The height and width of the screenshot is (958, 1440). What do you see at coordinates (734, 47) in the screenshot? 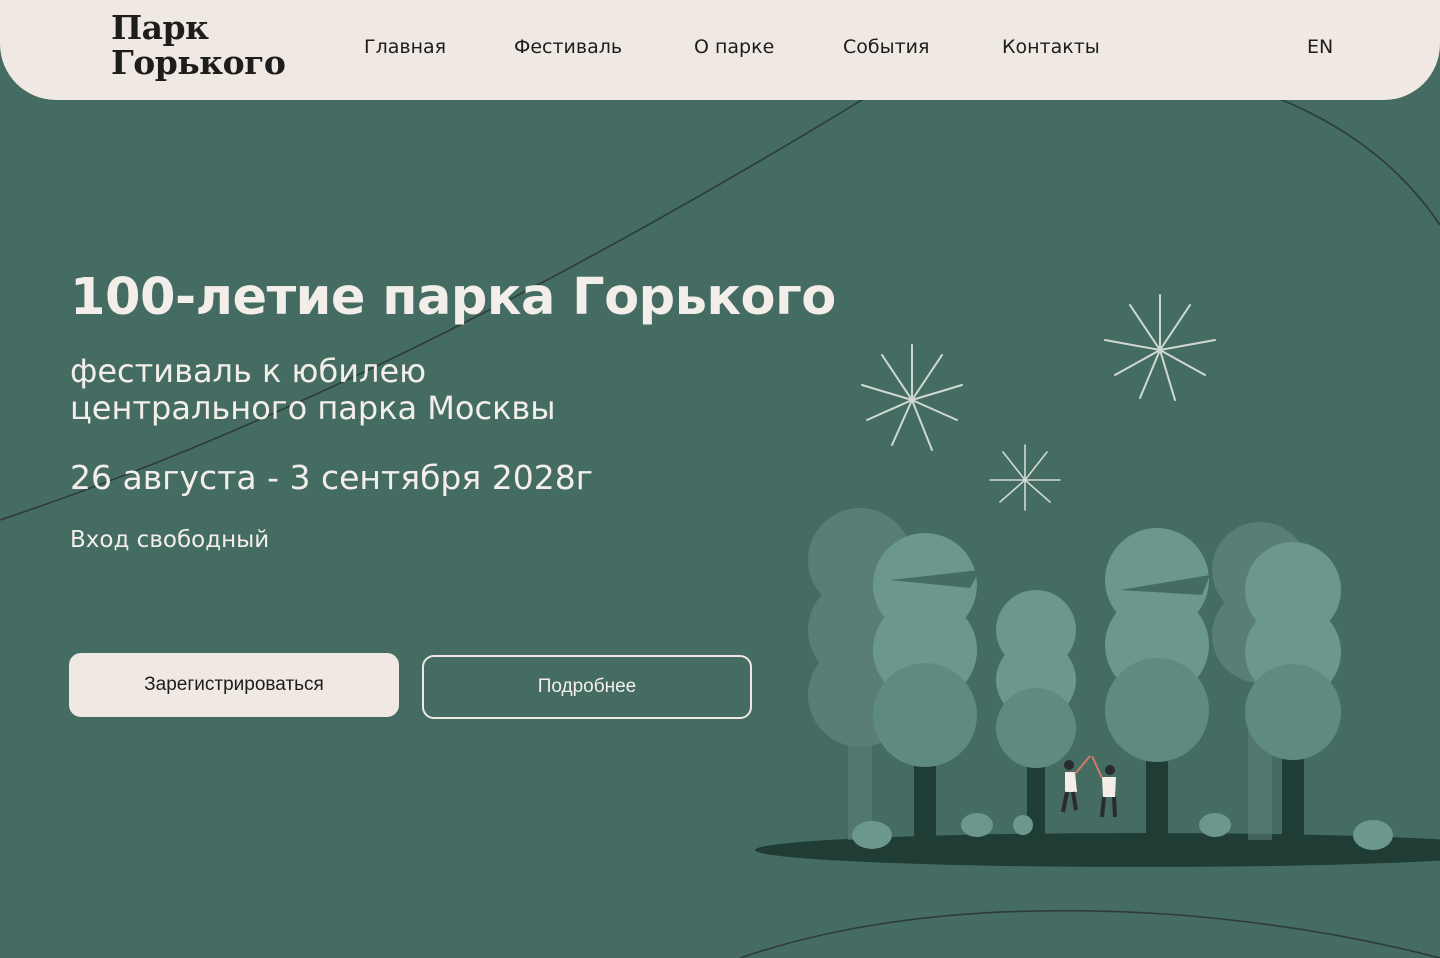
I see `nav-item-about-park: О парке` at bounding box center [734, 47].